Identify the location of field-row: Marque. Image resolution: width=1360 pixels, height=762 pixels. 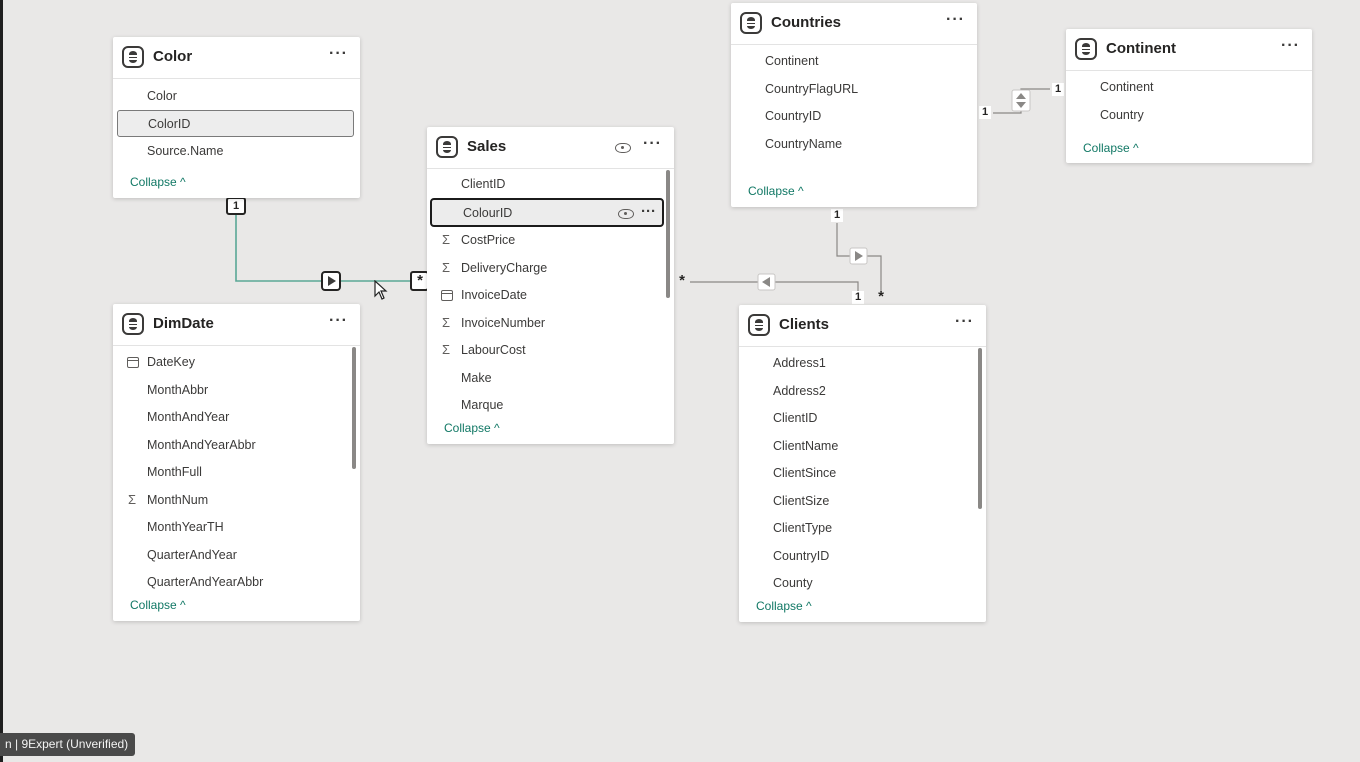
(550, 405).